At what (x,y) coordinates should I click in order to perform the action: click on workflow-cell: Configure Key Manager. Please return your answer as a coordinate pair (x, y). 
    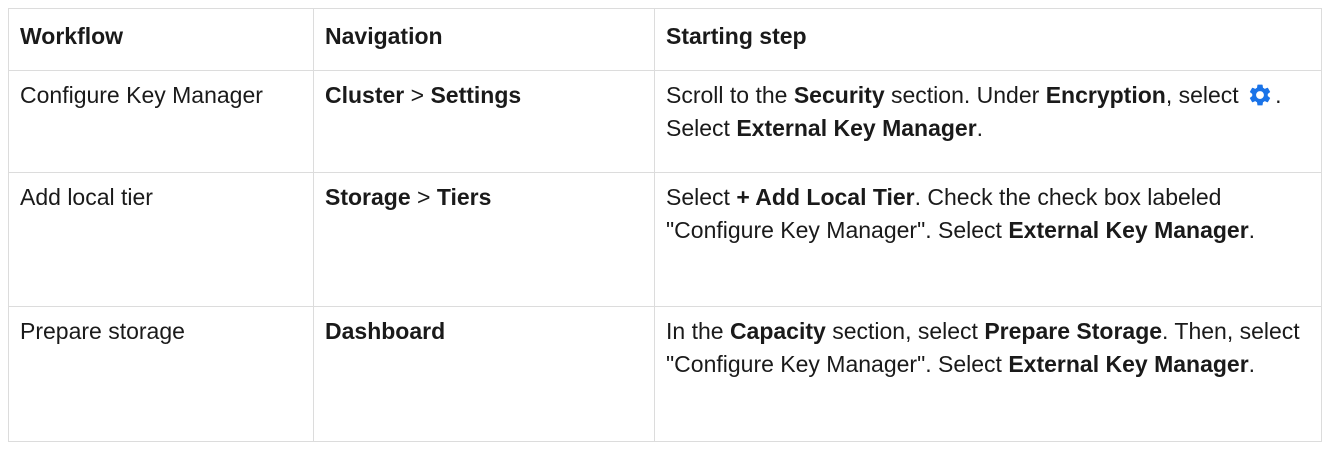
    Looking at the image, I should click on (161, 121).